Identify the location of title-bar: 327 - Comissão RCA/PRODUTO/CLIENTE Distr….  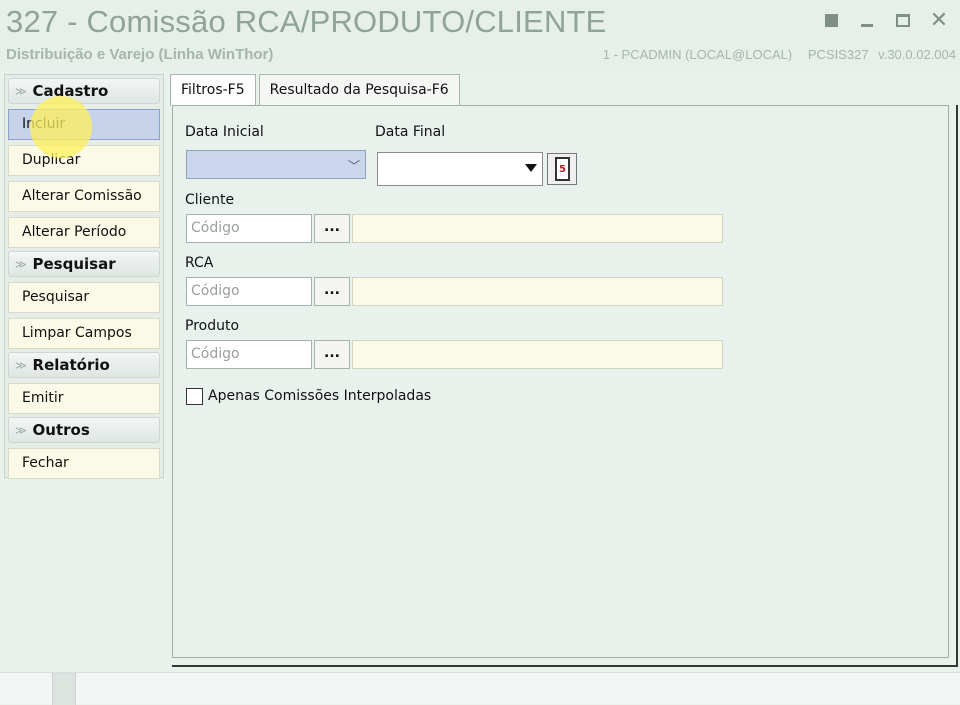
(480, 35).